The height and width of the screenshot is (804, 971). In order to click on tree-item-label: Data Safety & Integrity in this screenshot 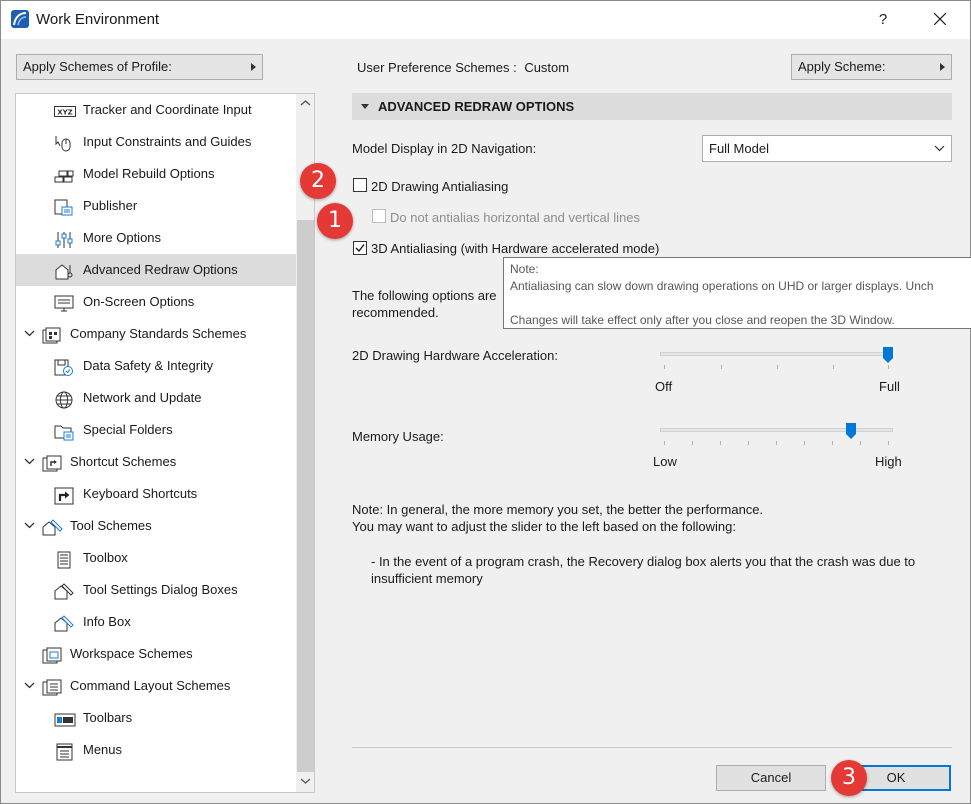, I will do `click(148, 365)`.